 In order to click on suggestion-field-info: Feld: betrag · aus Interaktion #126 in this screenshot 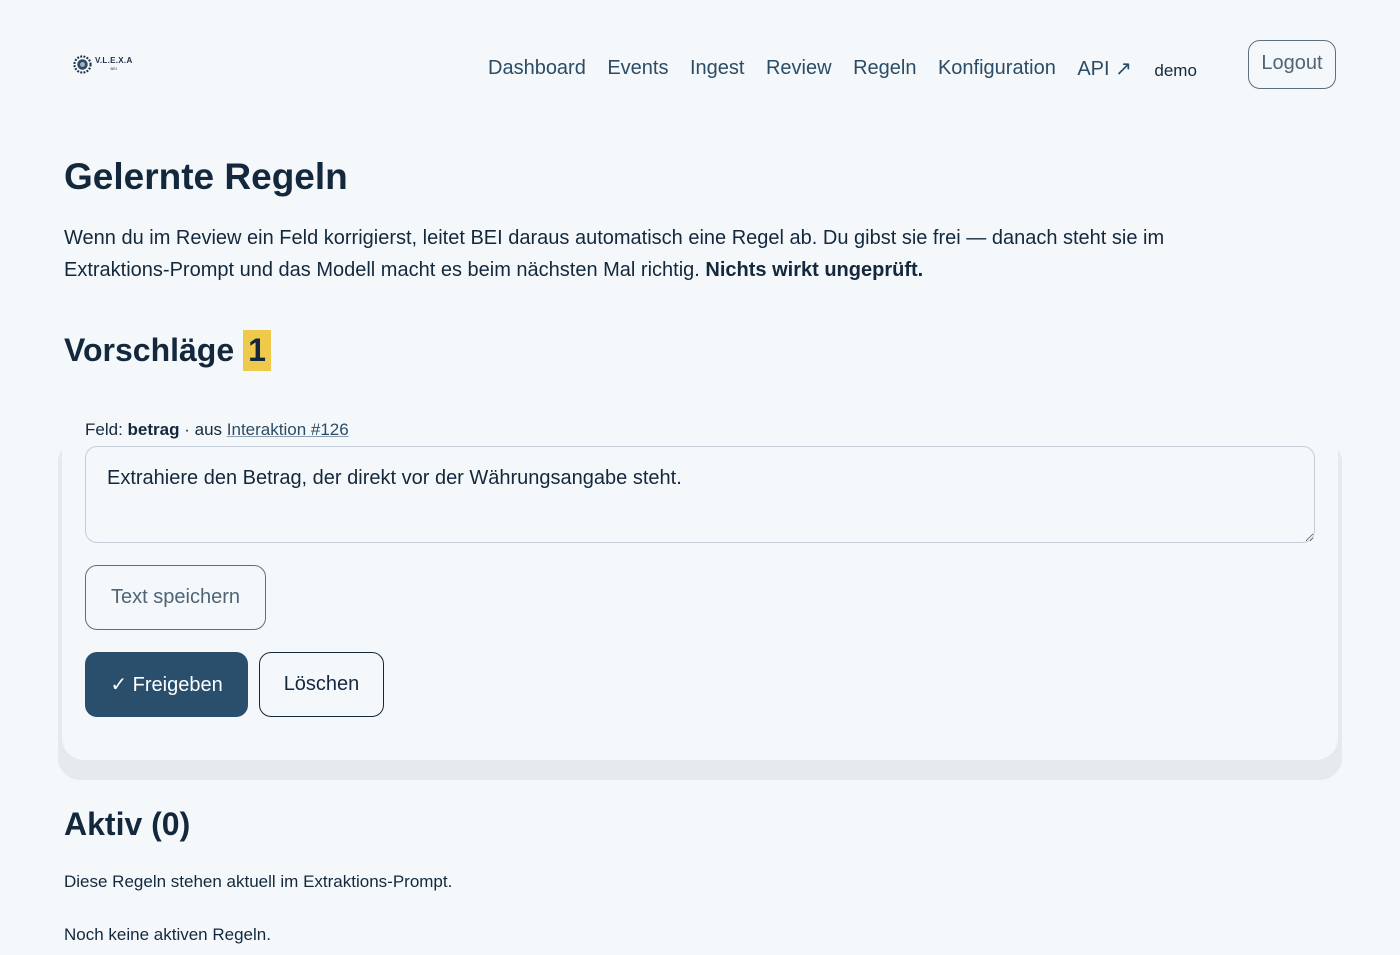, I will do `click(217, 430)`.